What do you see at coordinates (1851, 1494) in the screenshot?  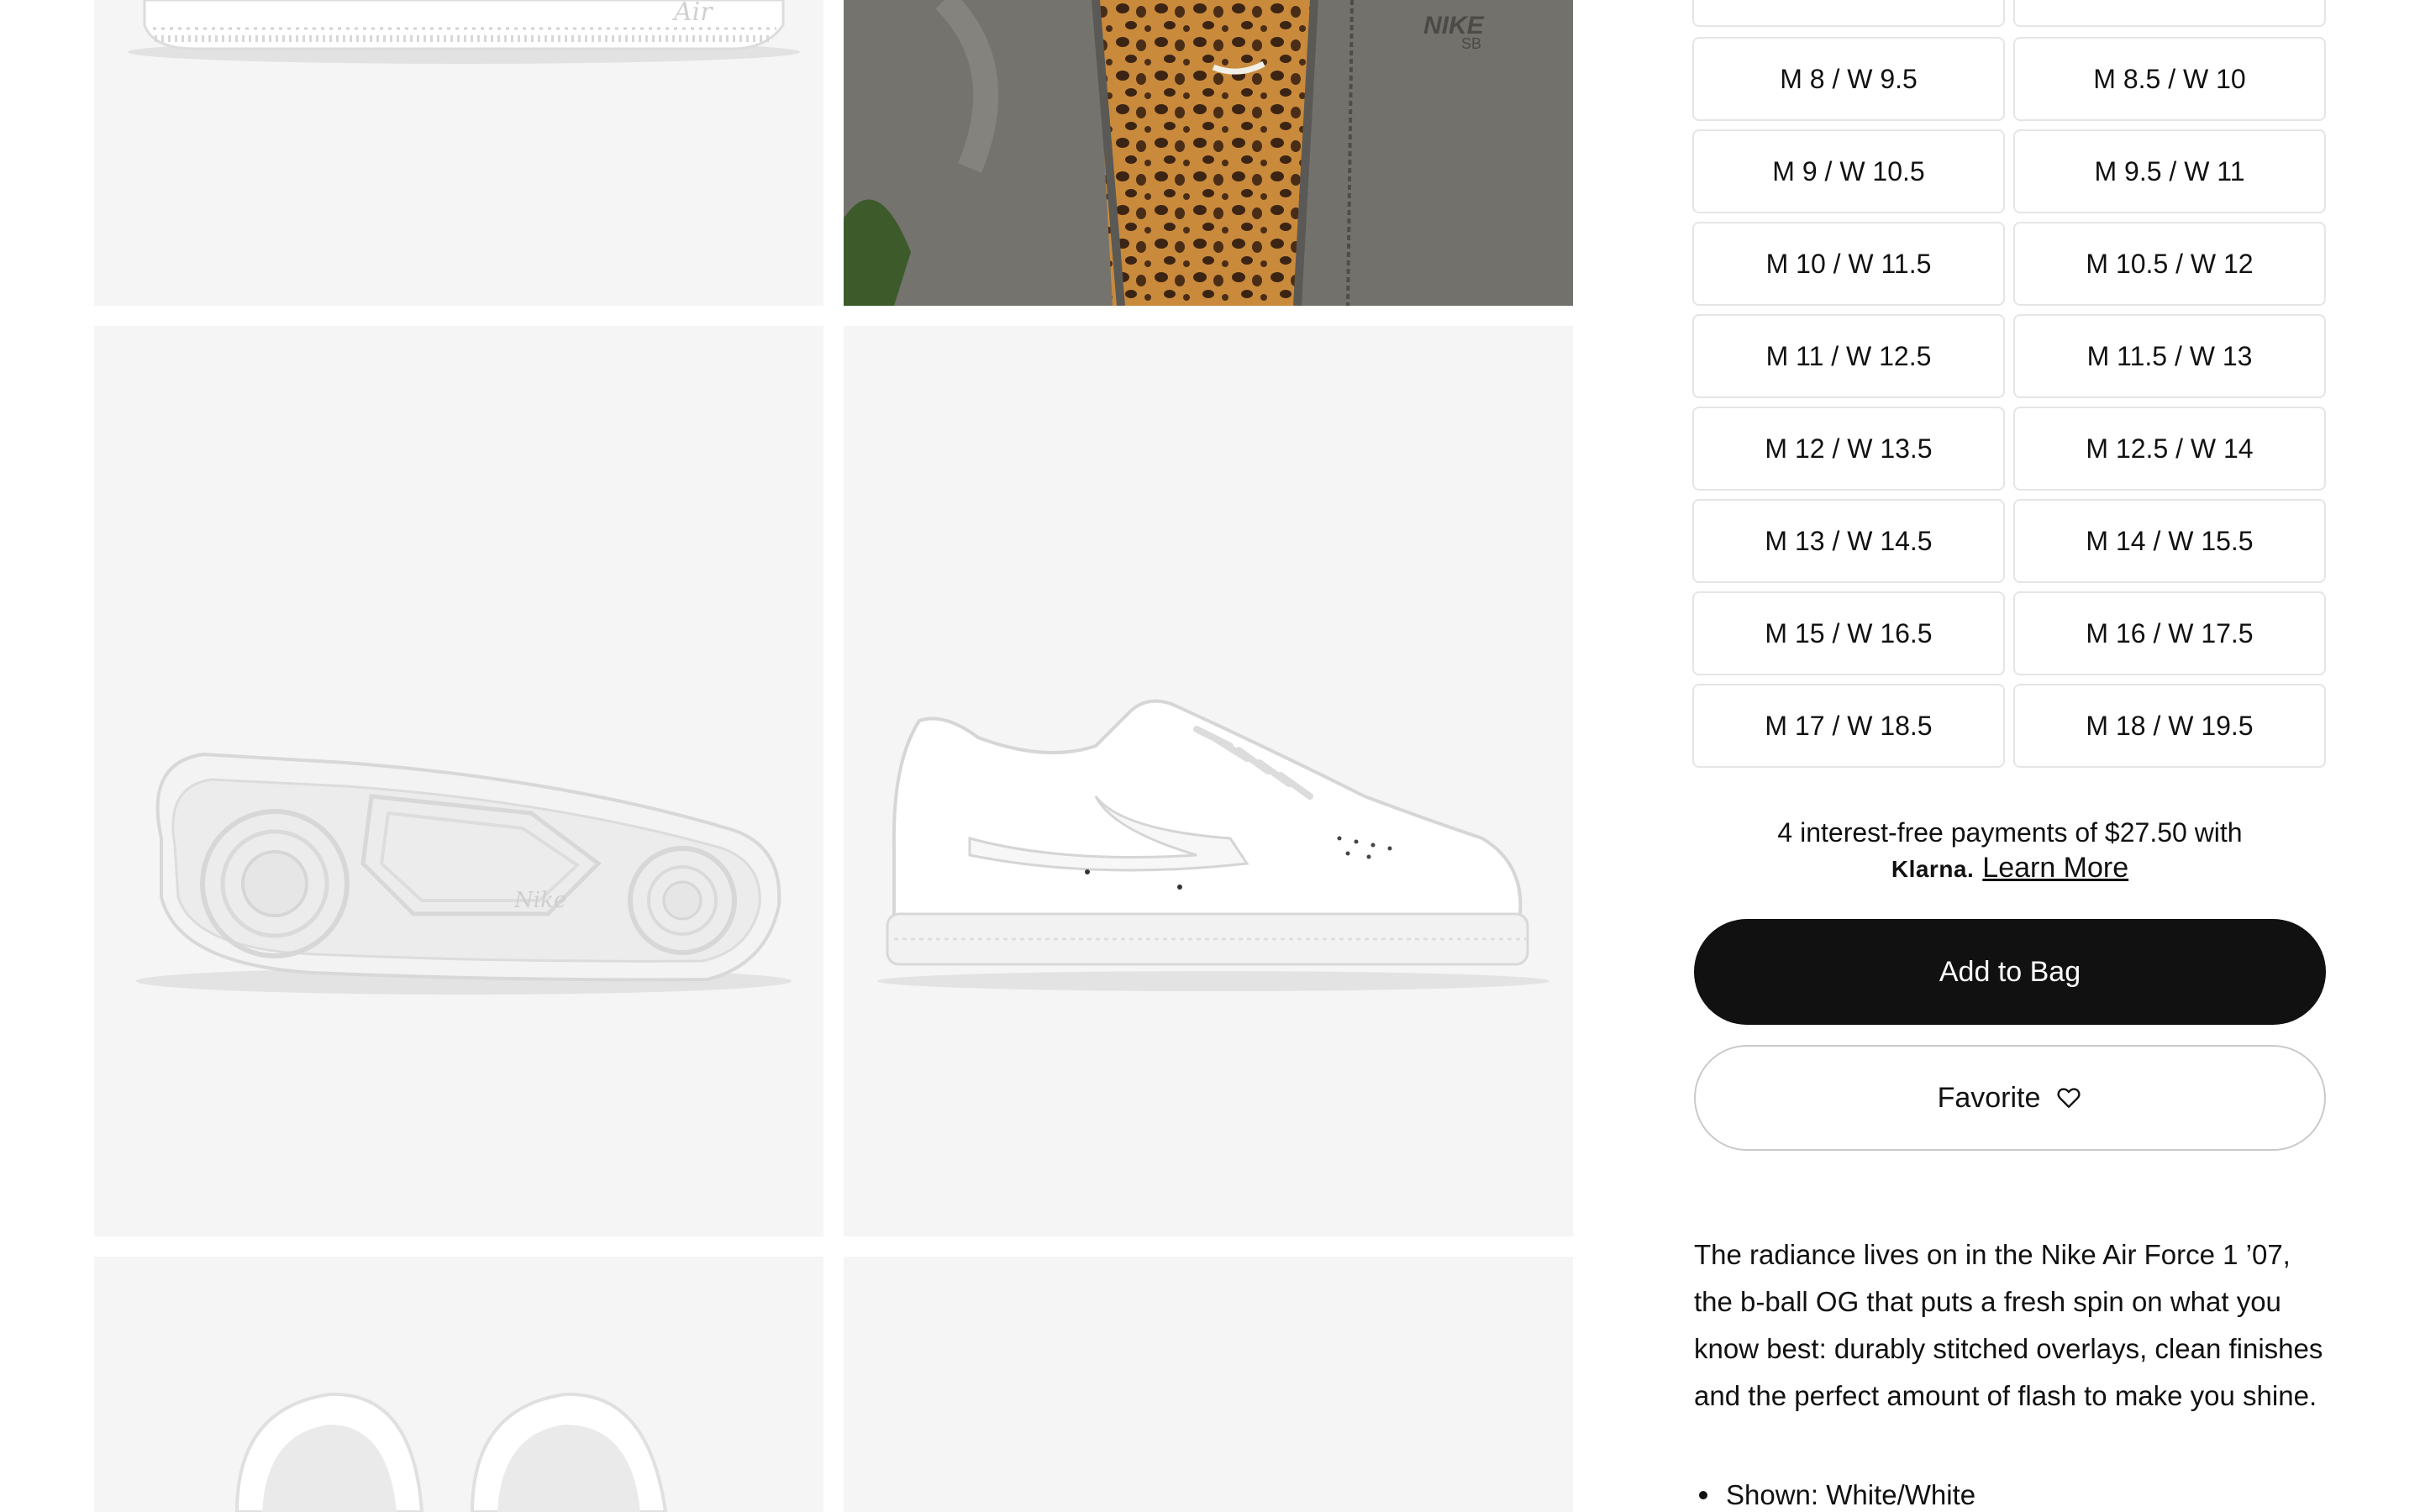 I see `shown-color-text: Shown: White/White` at bounding box center [1851, 1494].